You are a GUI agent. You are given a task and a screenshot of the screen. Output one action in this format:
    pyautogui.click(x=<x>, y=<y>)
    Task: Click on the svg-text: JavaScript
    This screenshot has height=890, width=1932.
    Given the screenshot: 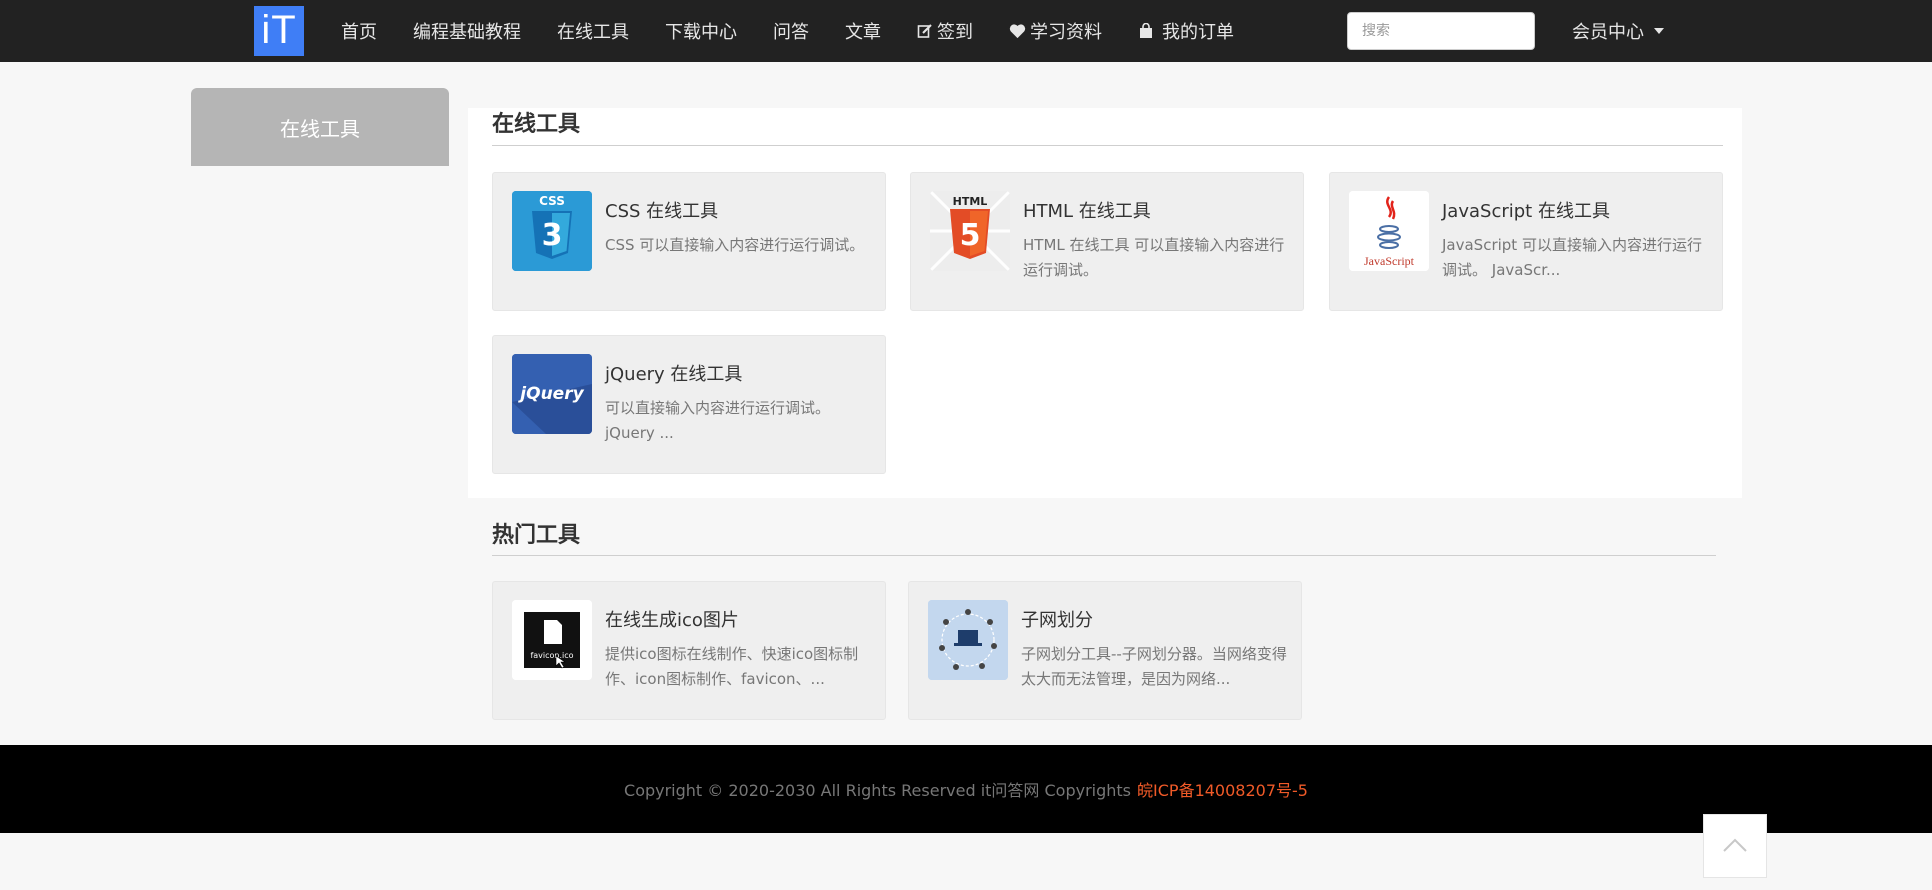 What is the action you would take?
    pyautogui.click(x=1389, y=261)
    